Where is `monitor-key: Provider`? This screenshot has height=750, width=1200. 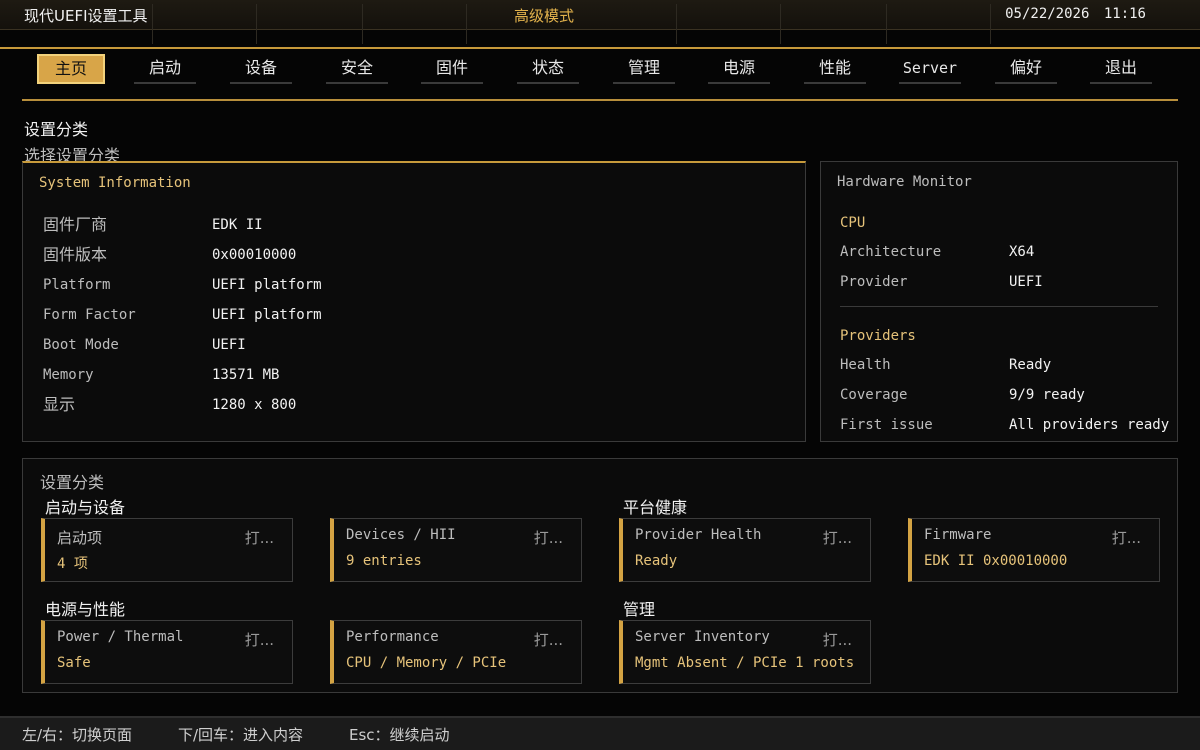 monitor-key: Provider is located at coordinates (874, 282).